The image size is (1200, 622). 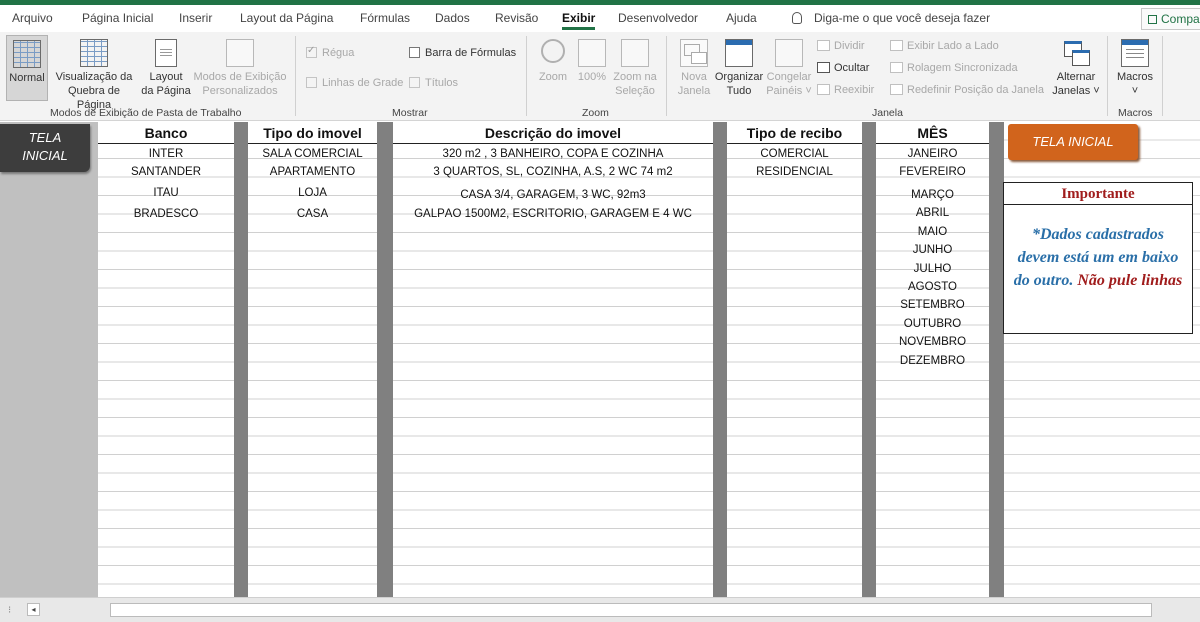 I want to click on table-tipo-recibo: Tipo de recibo COMERCIAL RESIDENCIAL, so click(x=794, y=359).